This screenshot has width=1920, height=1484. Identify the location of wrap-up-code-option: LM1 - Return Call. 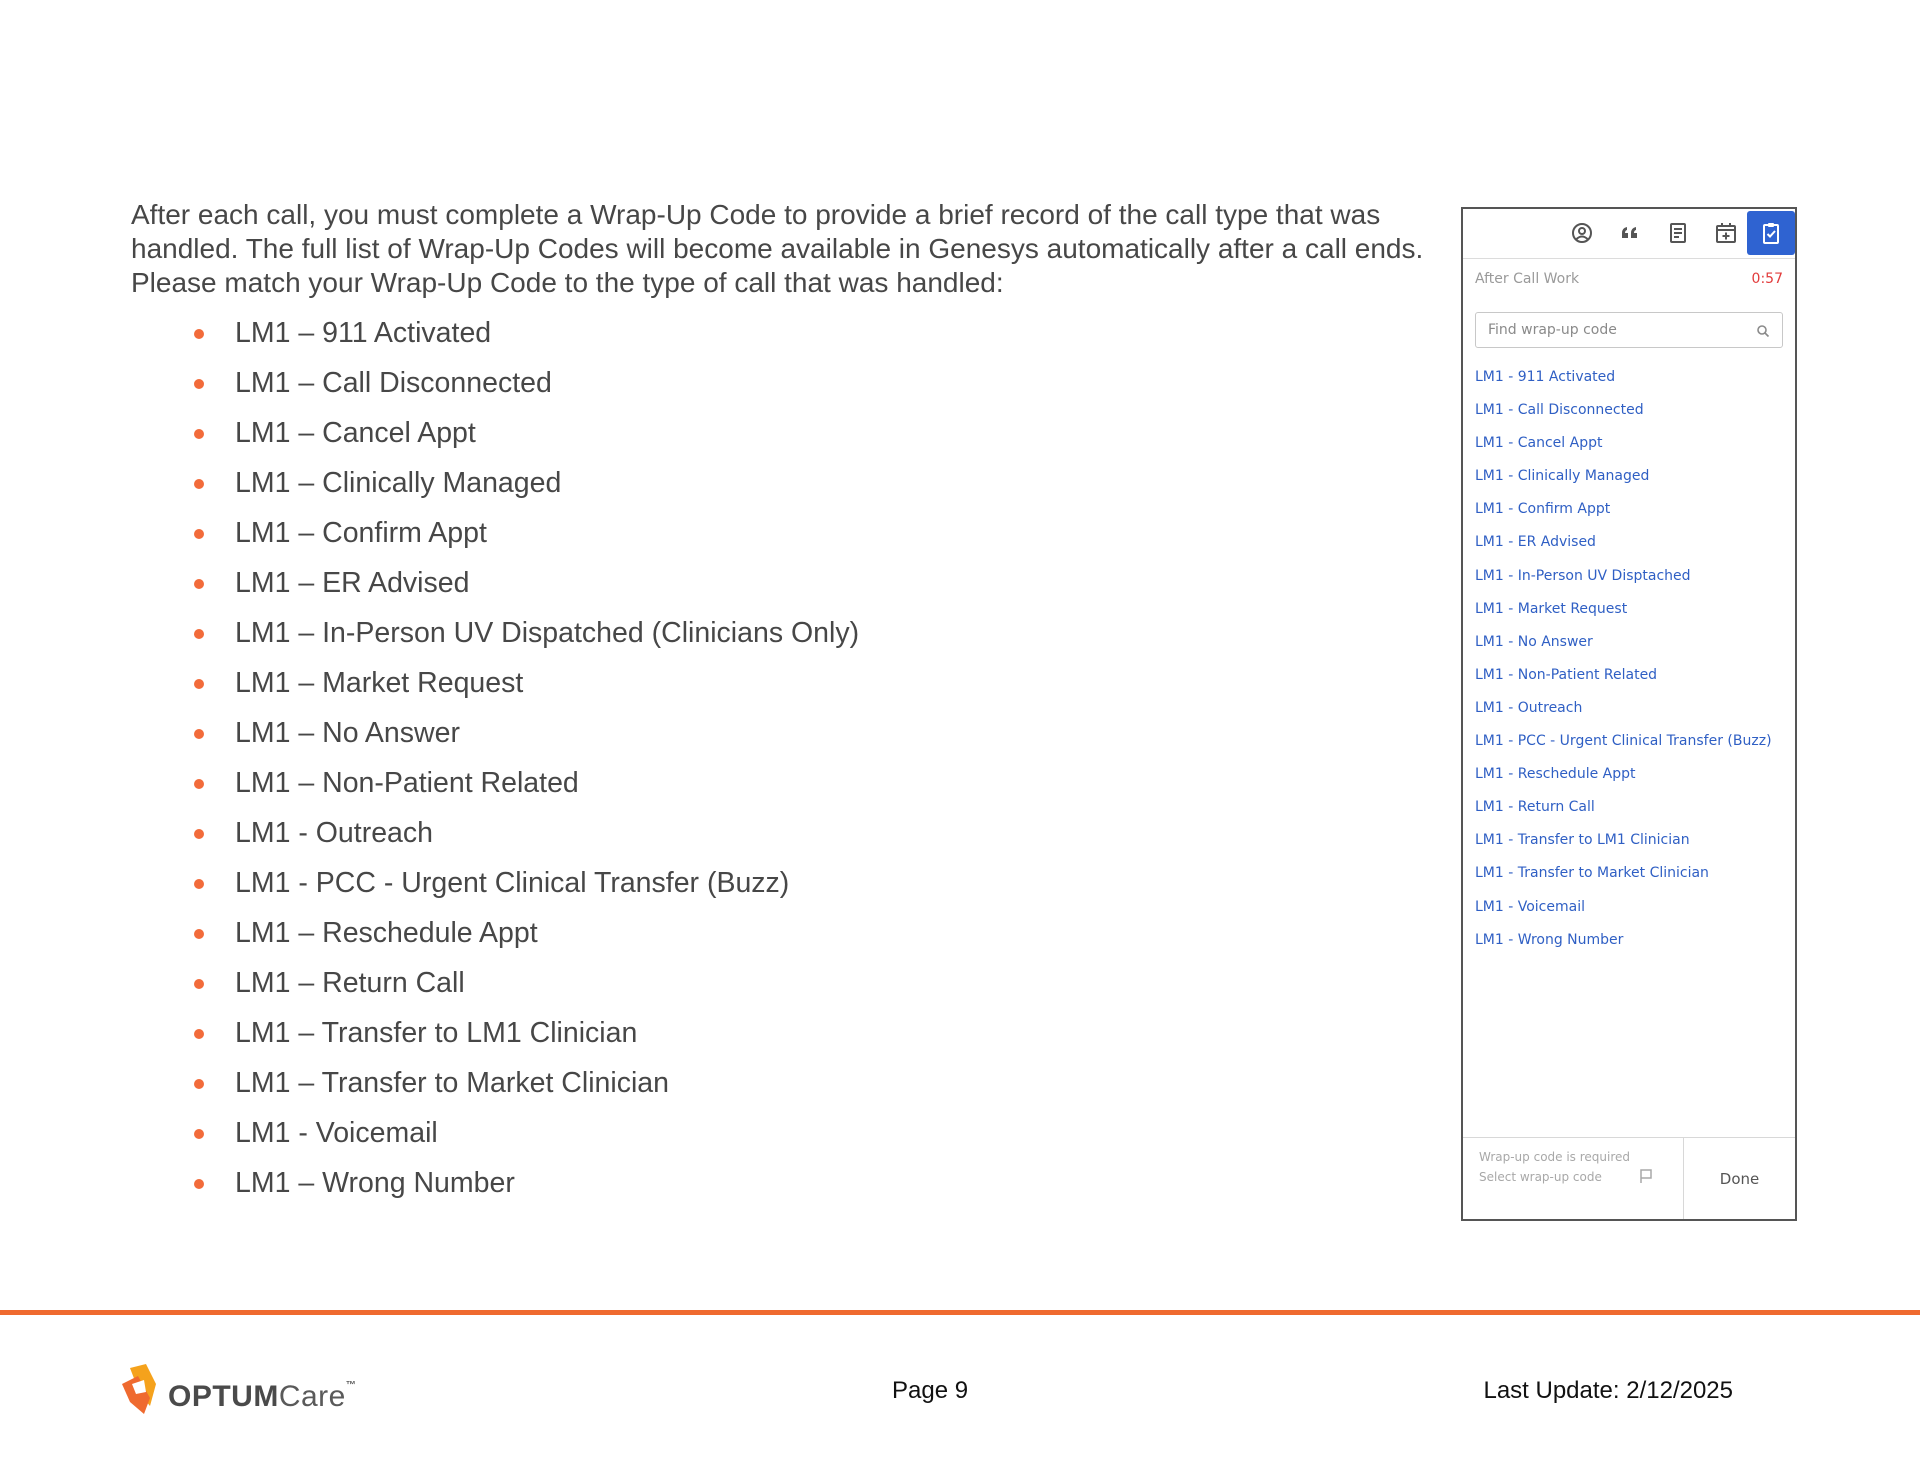
(1623, 807).